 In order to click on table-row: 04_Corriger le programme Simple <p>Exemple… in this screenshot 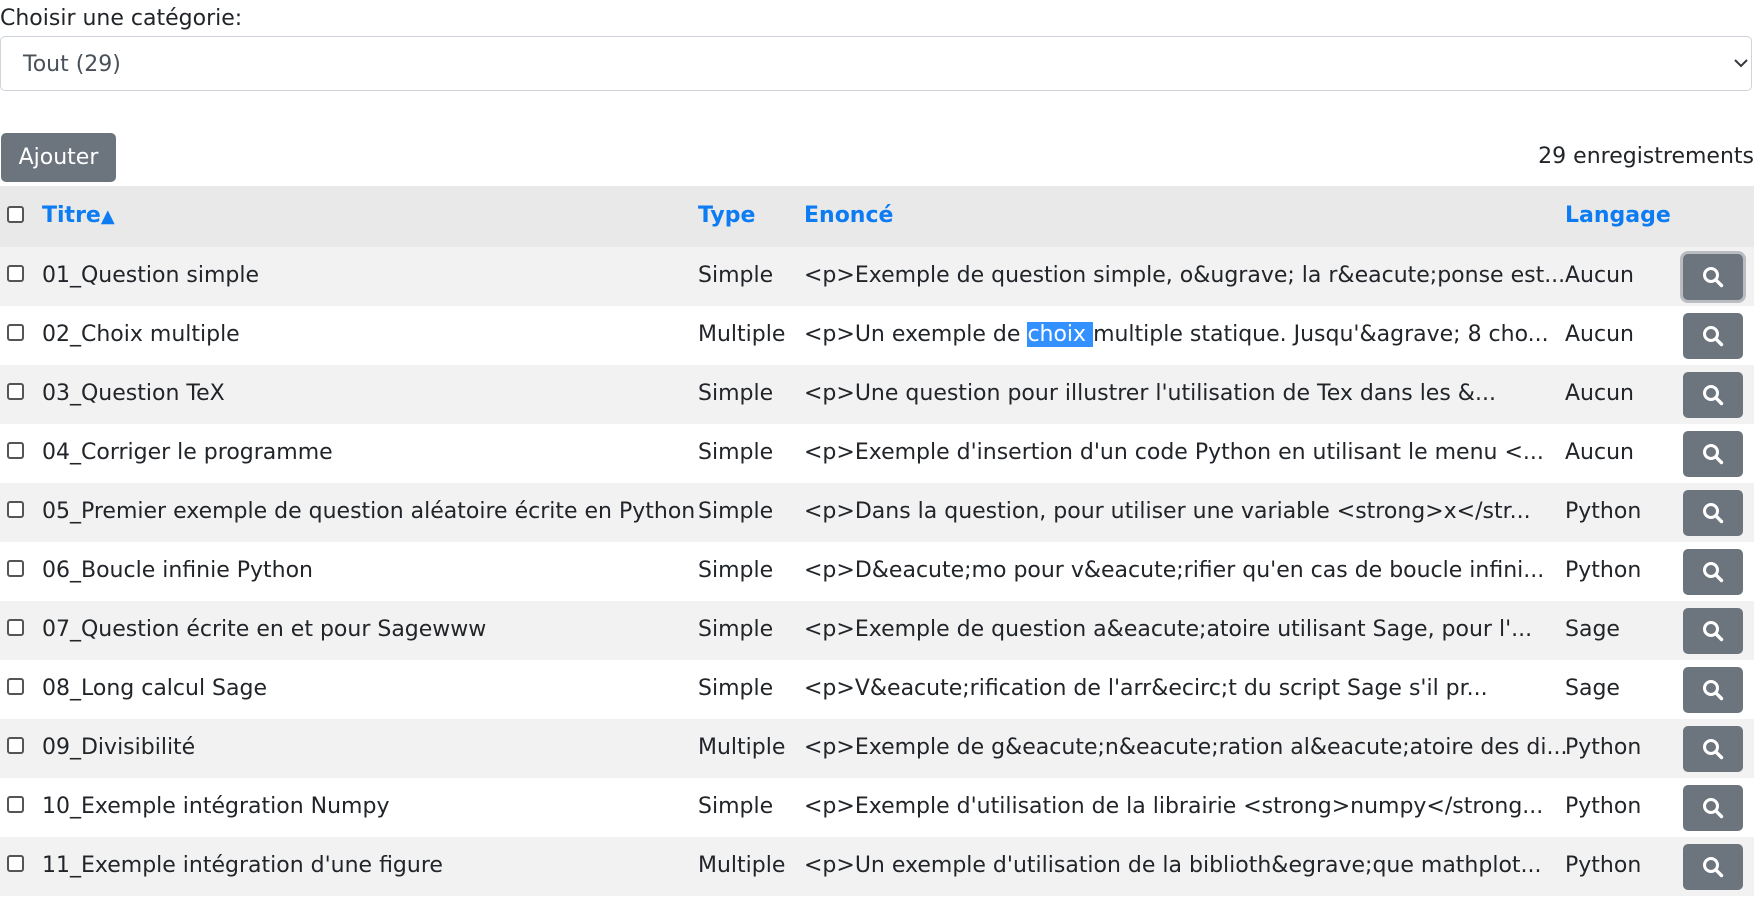, I will do `click(877, 453)`.